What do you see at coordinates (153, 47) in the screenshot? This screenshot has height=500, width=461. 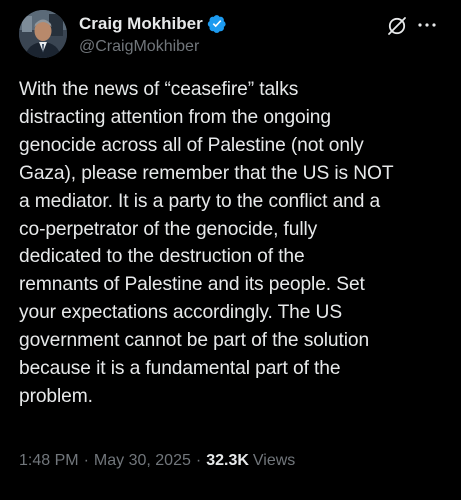 I see `handle: @CraigMokhiber` at bounding box center [153, 47].